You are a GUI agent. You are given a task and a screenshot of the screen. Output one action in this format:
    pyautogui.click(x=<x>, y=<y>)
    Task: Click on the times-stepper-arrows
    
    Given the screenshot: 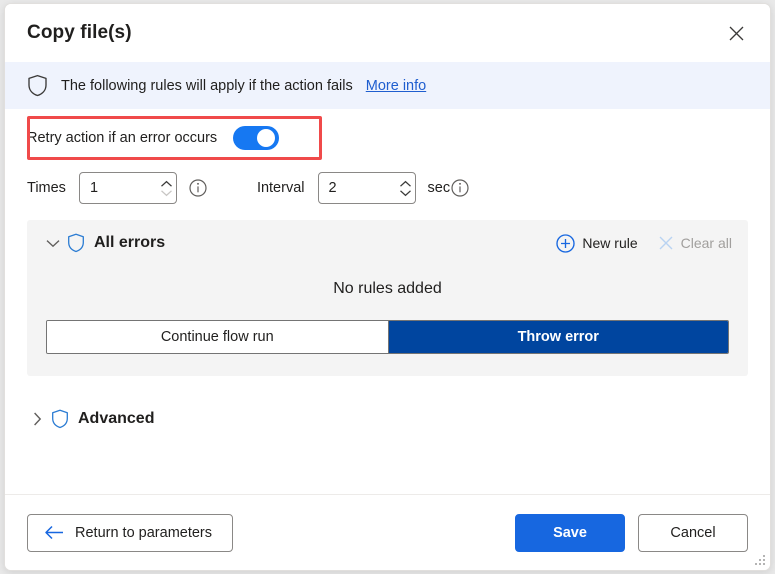 What is the action you would take?
    pyautogui.click(x=168, y=188)
    